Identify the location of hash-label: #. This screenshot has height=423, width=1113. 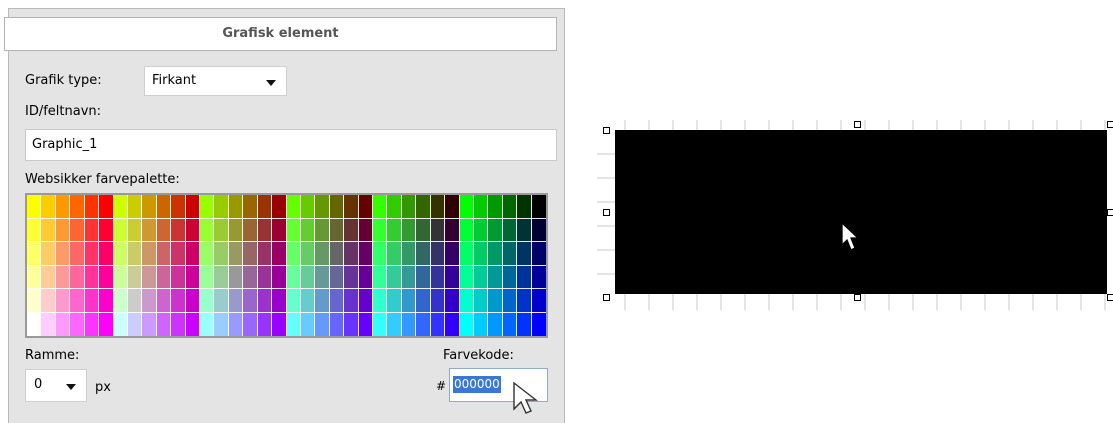
(441, 386).